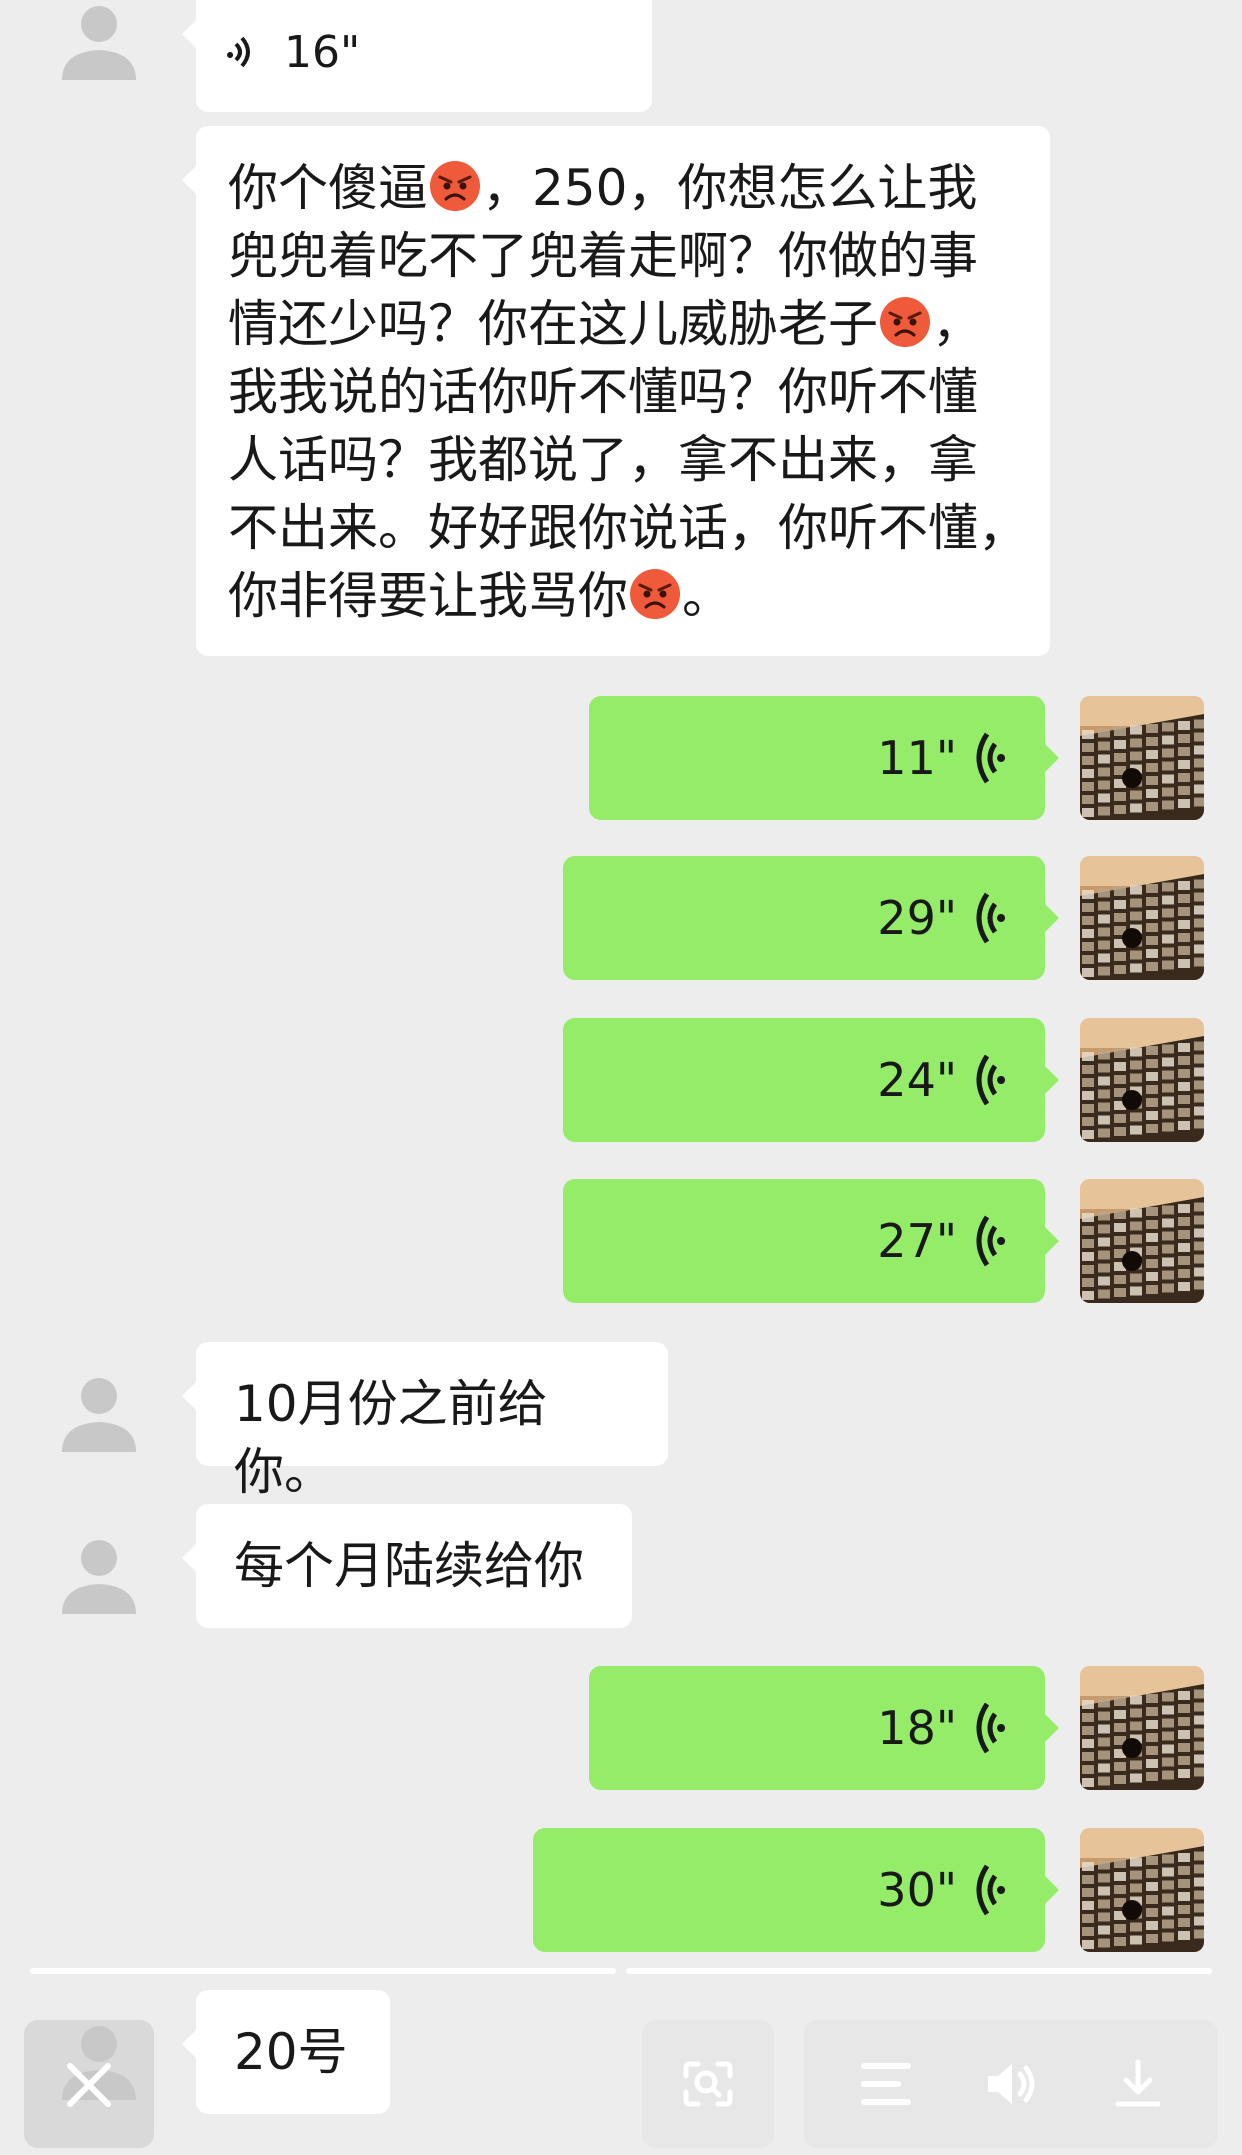 This screenshot has height=2155, width=1242. I want to click on outgoing-voice-message: 29", so click(811, 918).